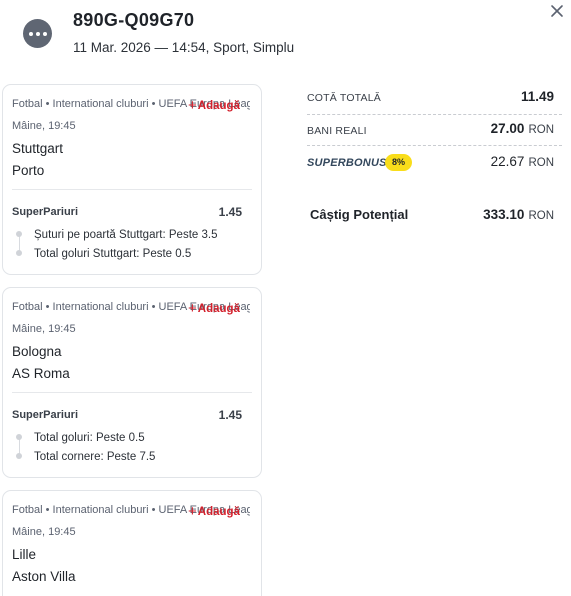  What do you see at coordinates (41, 373) in the screenshot?
I see `away-team: AS Roma` at bounding box center [41, 373].